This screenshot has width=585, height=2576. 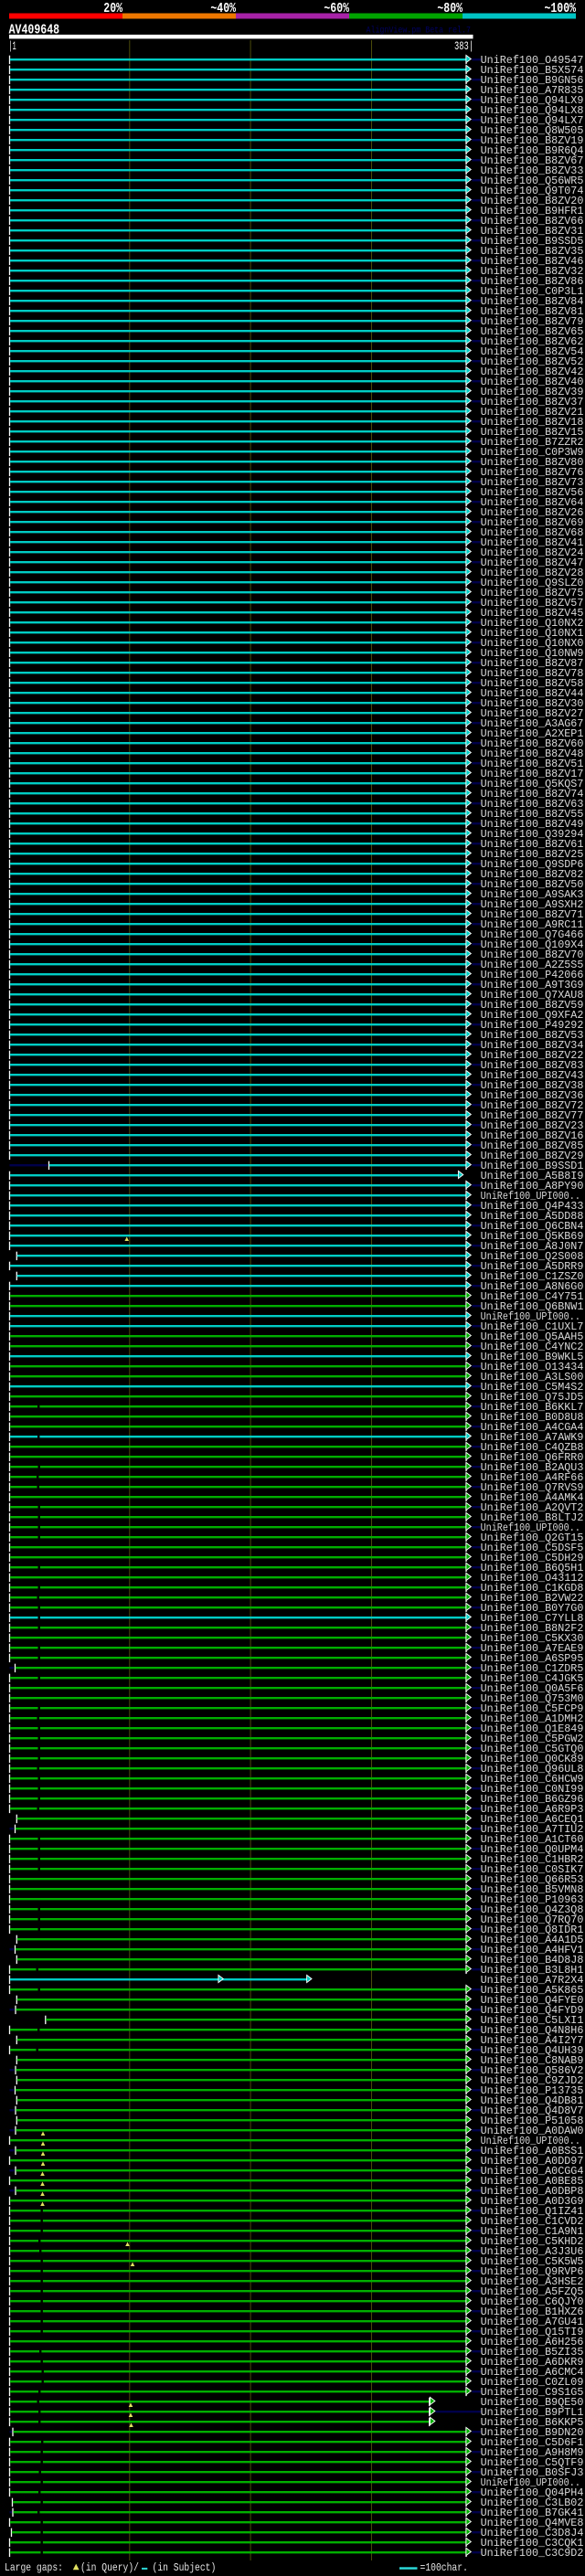 What do you see at coordinates (185, 2568) in the screenshot?
I see `svg-text: (in Subject)` at bounding box center [185, 2568].